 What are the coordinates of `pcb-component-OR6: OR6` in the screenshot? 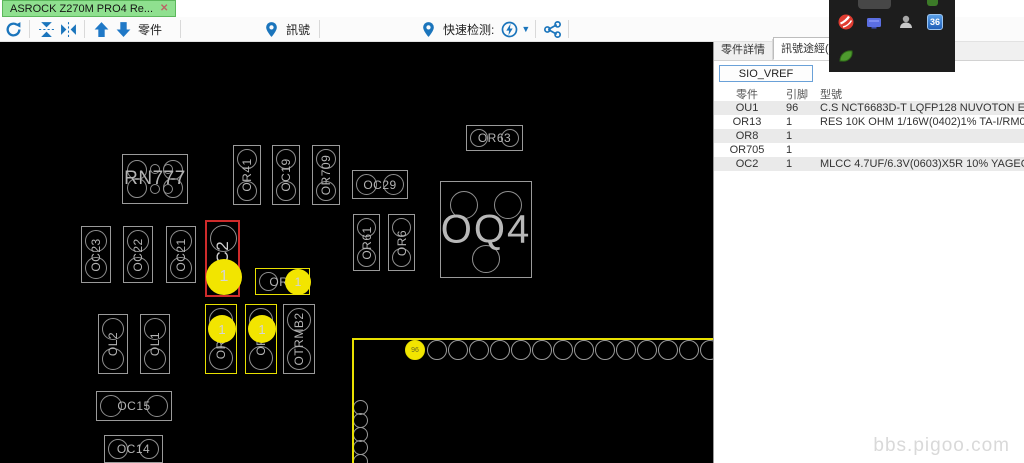 It's located at (401, 242).